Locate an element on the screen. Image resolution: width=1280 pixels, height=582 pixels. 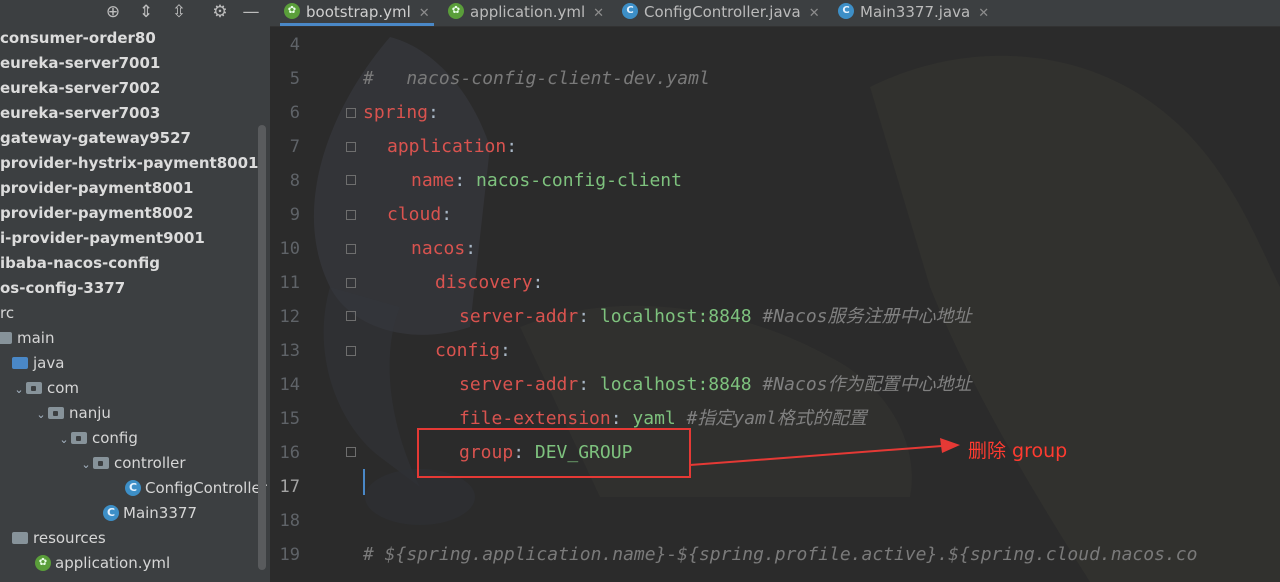
source-folder-icon is located at coordinates (20, 362).